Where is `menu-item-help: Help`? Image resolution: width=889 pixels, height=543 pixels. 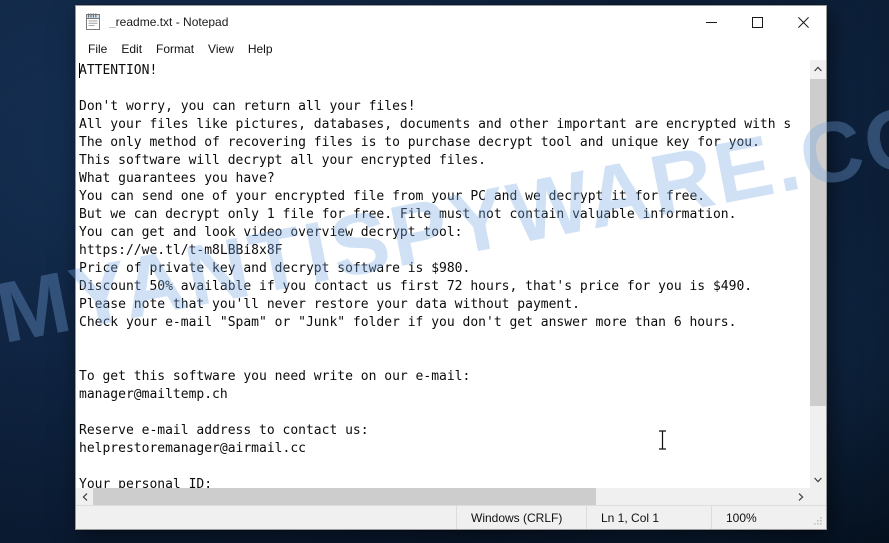 menu-item-help: Help is located at coordinates (260, 49).